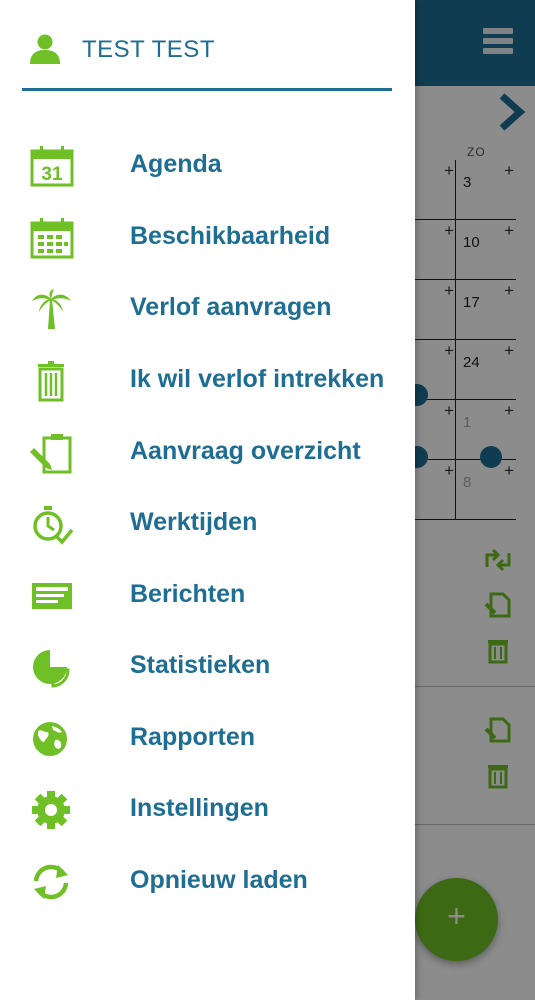 Image resolution: width=535 pixels, height=1000 pixels. I want to click on drawer-user-header: TEST TEST, so click(207, 45).